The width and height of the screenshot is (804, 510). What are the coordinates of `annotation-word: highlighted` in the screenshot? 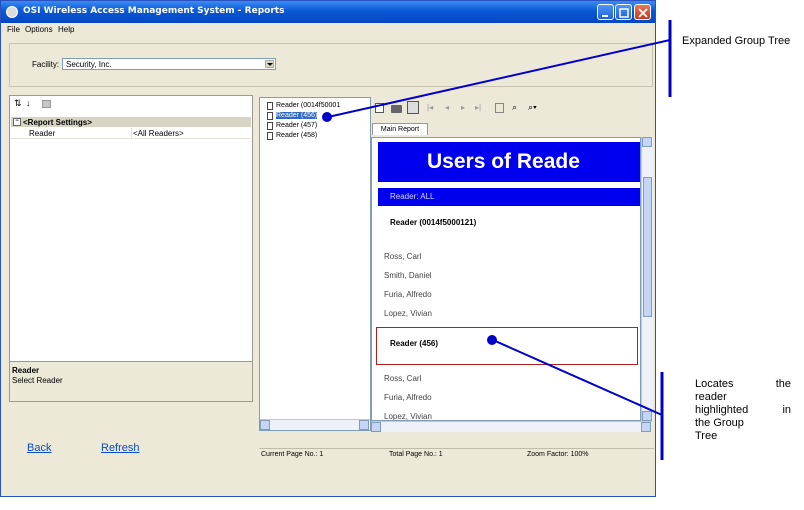 It's located at (722, 410).